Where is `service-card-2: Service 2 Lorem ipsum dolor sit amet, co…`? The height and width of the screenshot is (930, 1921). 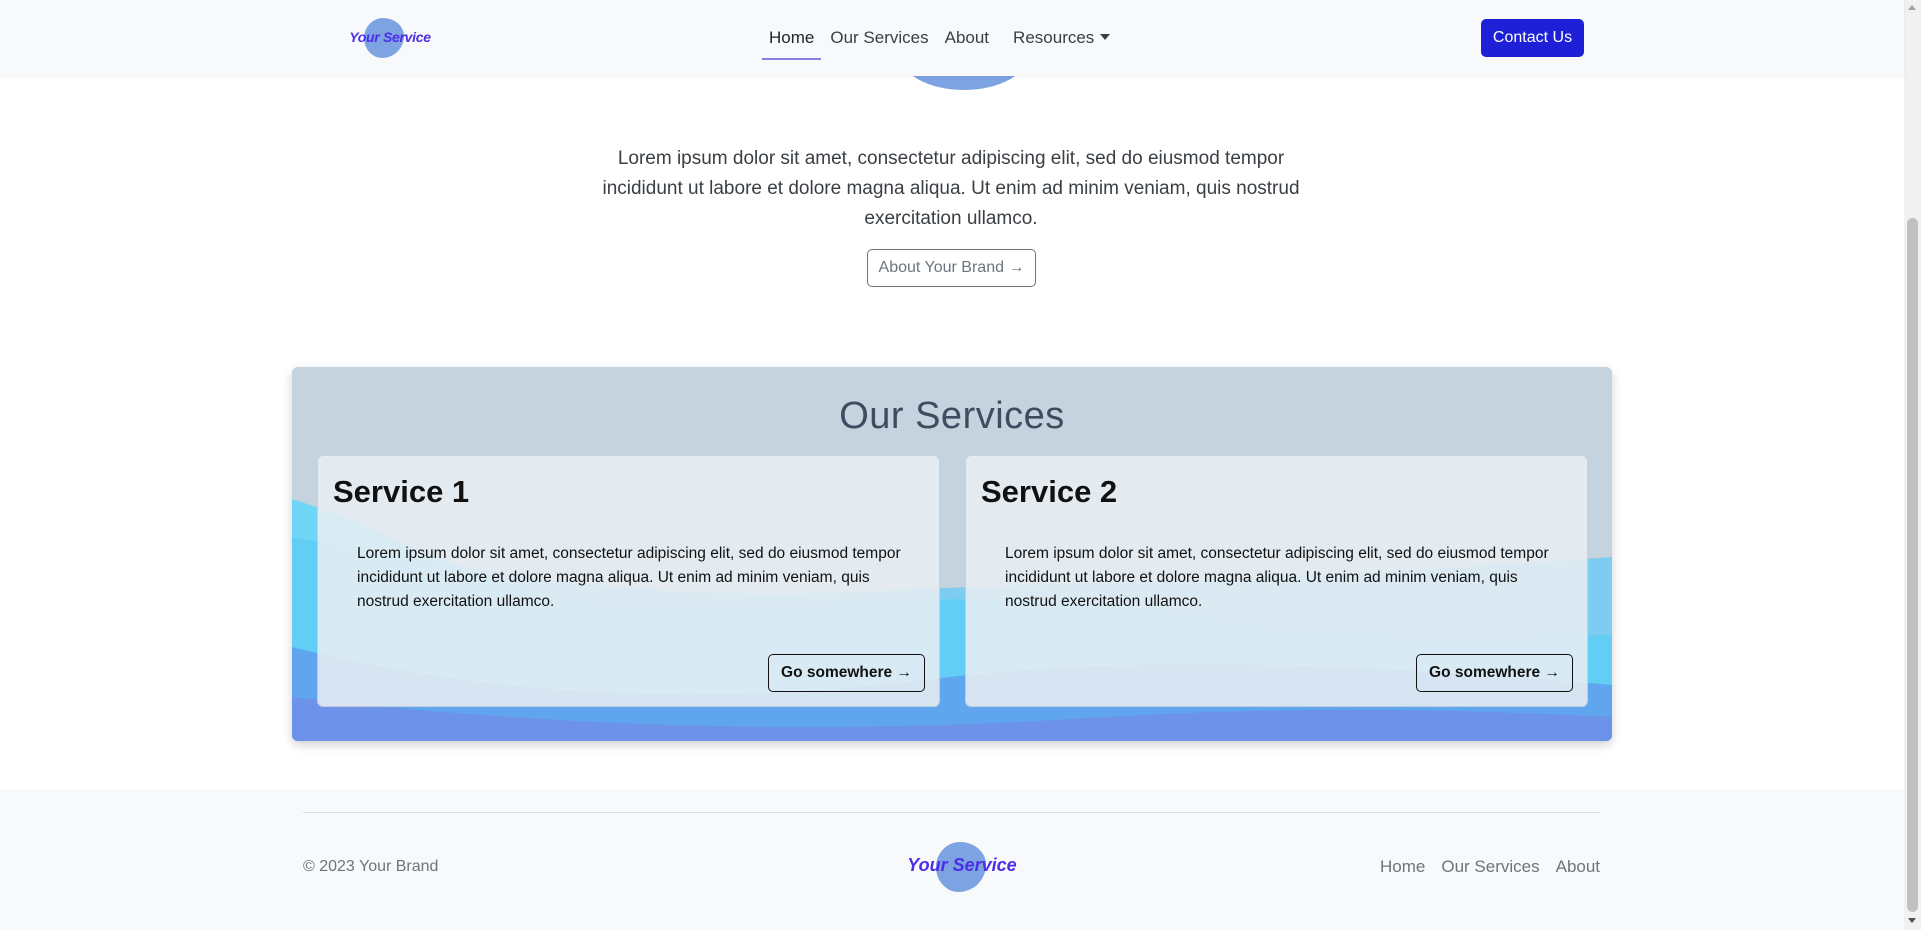
service-card-2: Service 2 Lorem ipsum dolor sit amet, co… is located at coordinates (1276, 581).